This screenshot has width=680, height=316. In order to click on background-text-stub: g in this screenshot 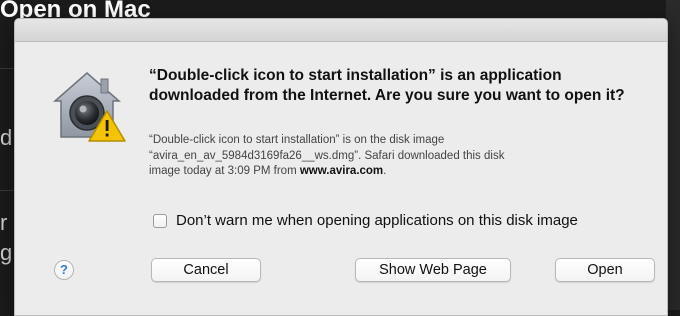, I will do `click(6, 252)`.